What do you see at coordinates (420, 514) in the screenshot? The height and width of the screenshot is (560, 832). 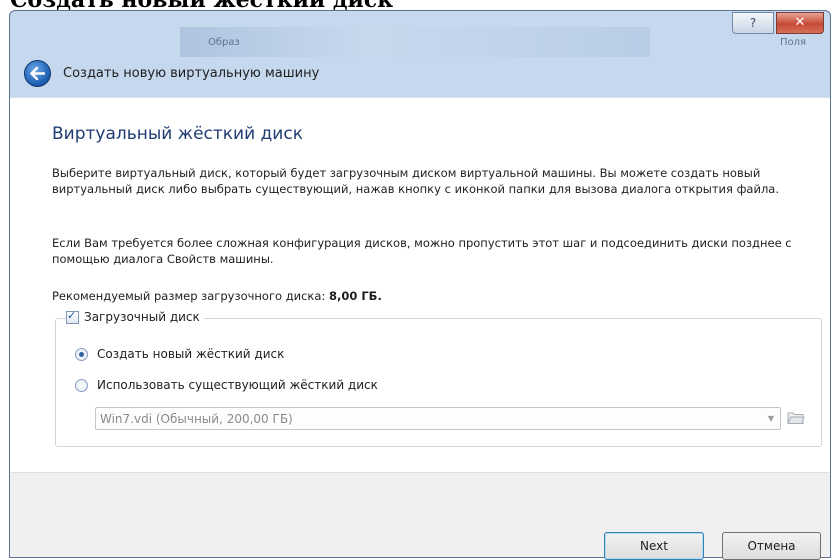 I see `button-bar` at bounding box center [420, 514].